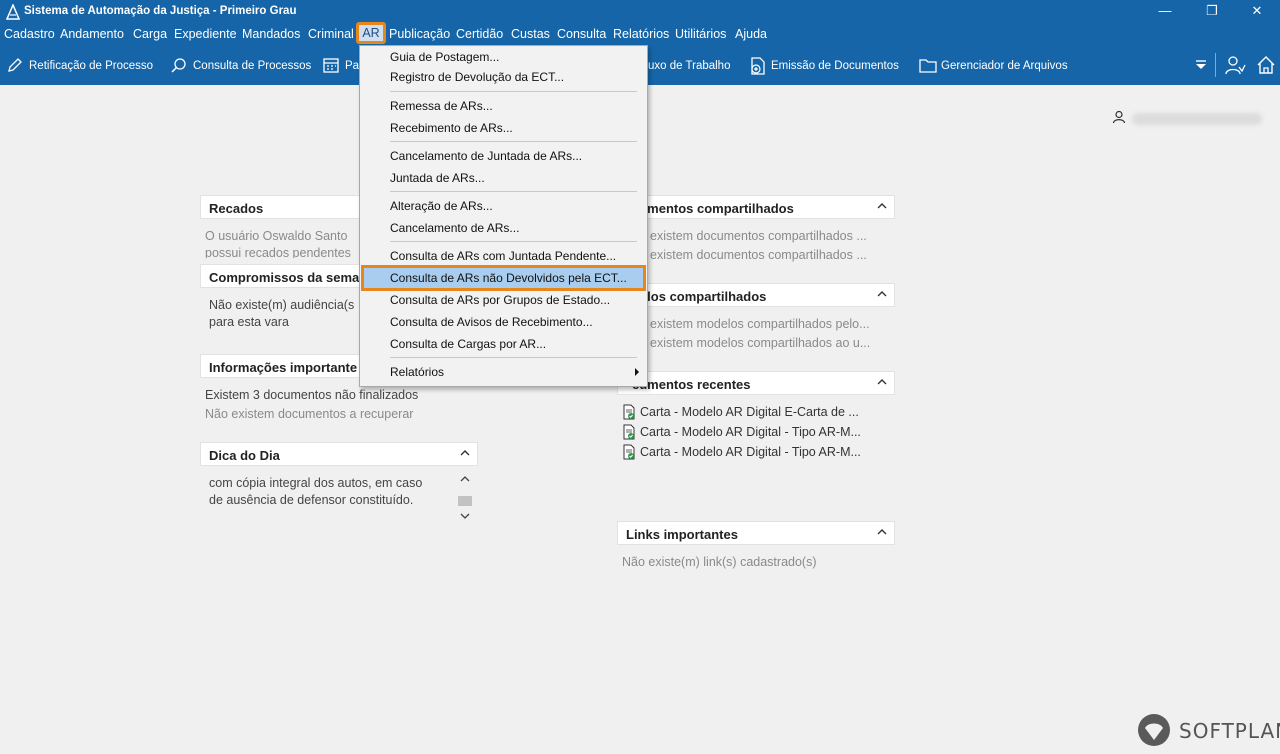 The width and height of the screenshot is (1280, 754). I want to click on dica-line-2: de ausência de defensor constituído., so click(311, 500).